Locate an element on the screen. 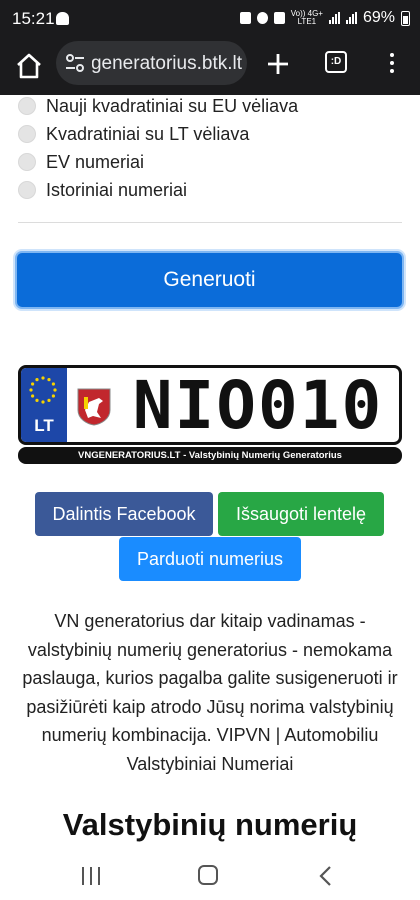  recent-apps-icon is located at coordinates (91, 876).